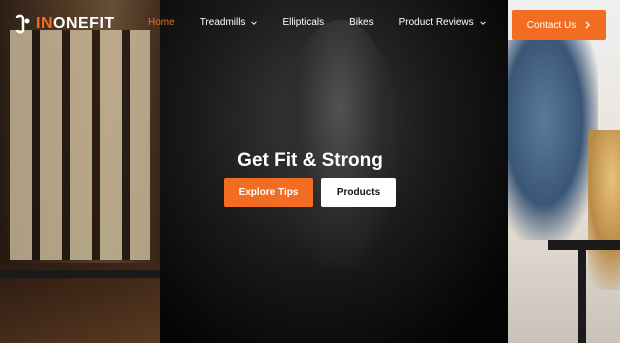 The image size is (620, 343). What do you see at coordinates (436, 22) in the screenshot?
I see `nav-item-label: Product Reviews` at bounding box center [436, 22].